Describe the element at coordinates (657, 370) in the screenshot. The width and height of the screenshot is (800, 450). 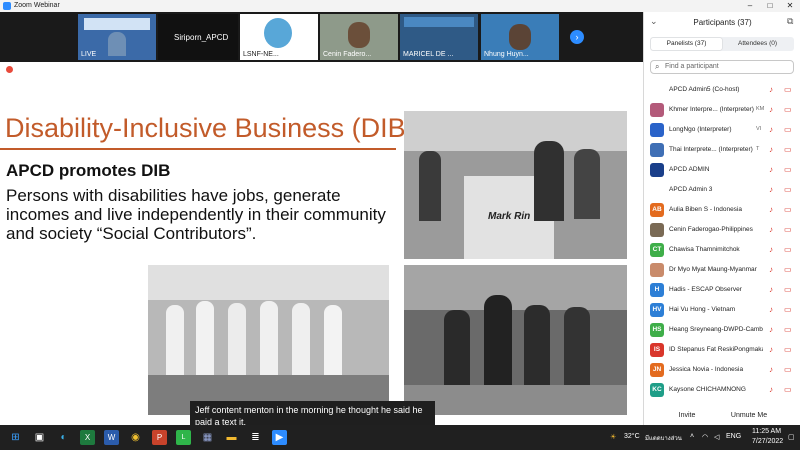
I see `avatar: JN` at that location.